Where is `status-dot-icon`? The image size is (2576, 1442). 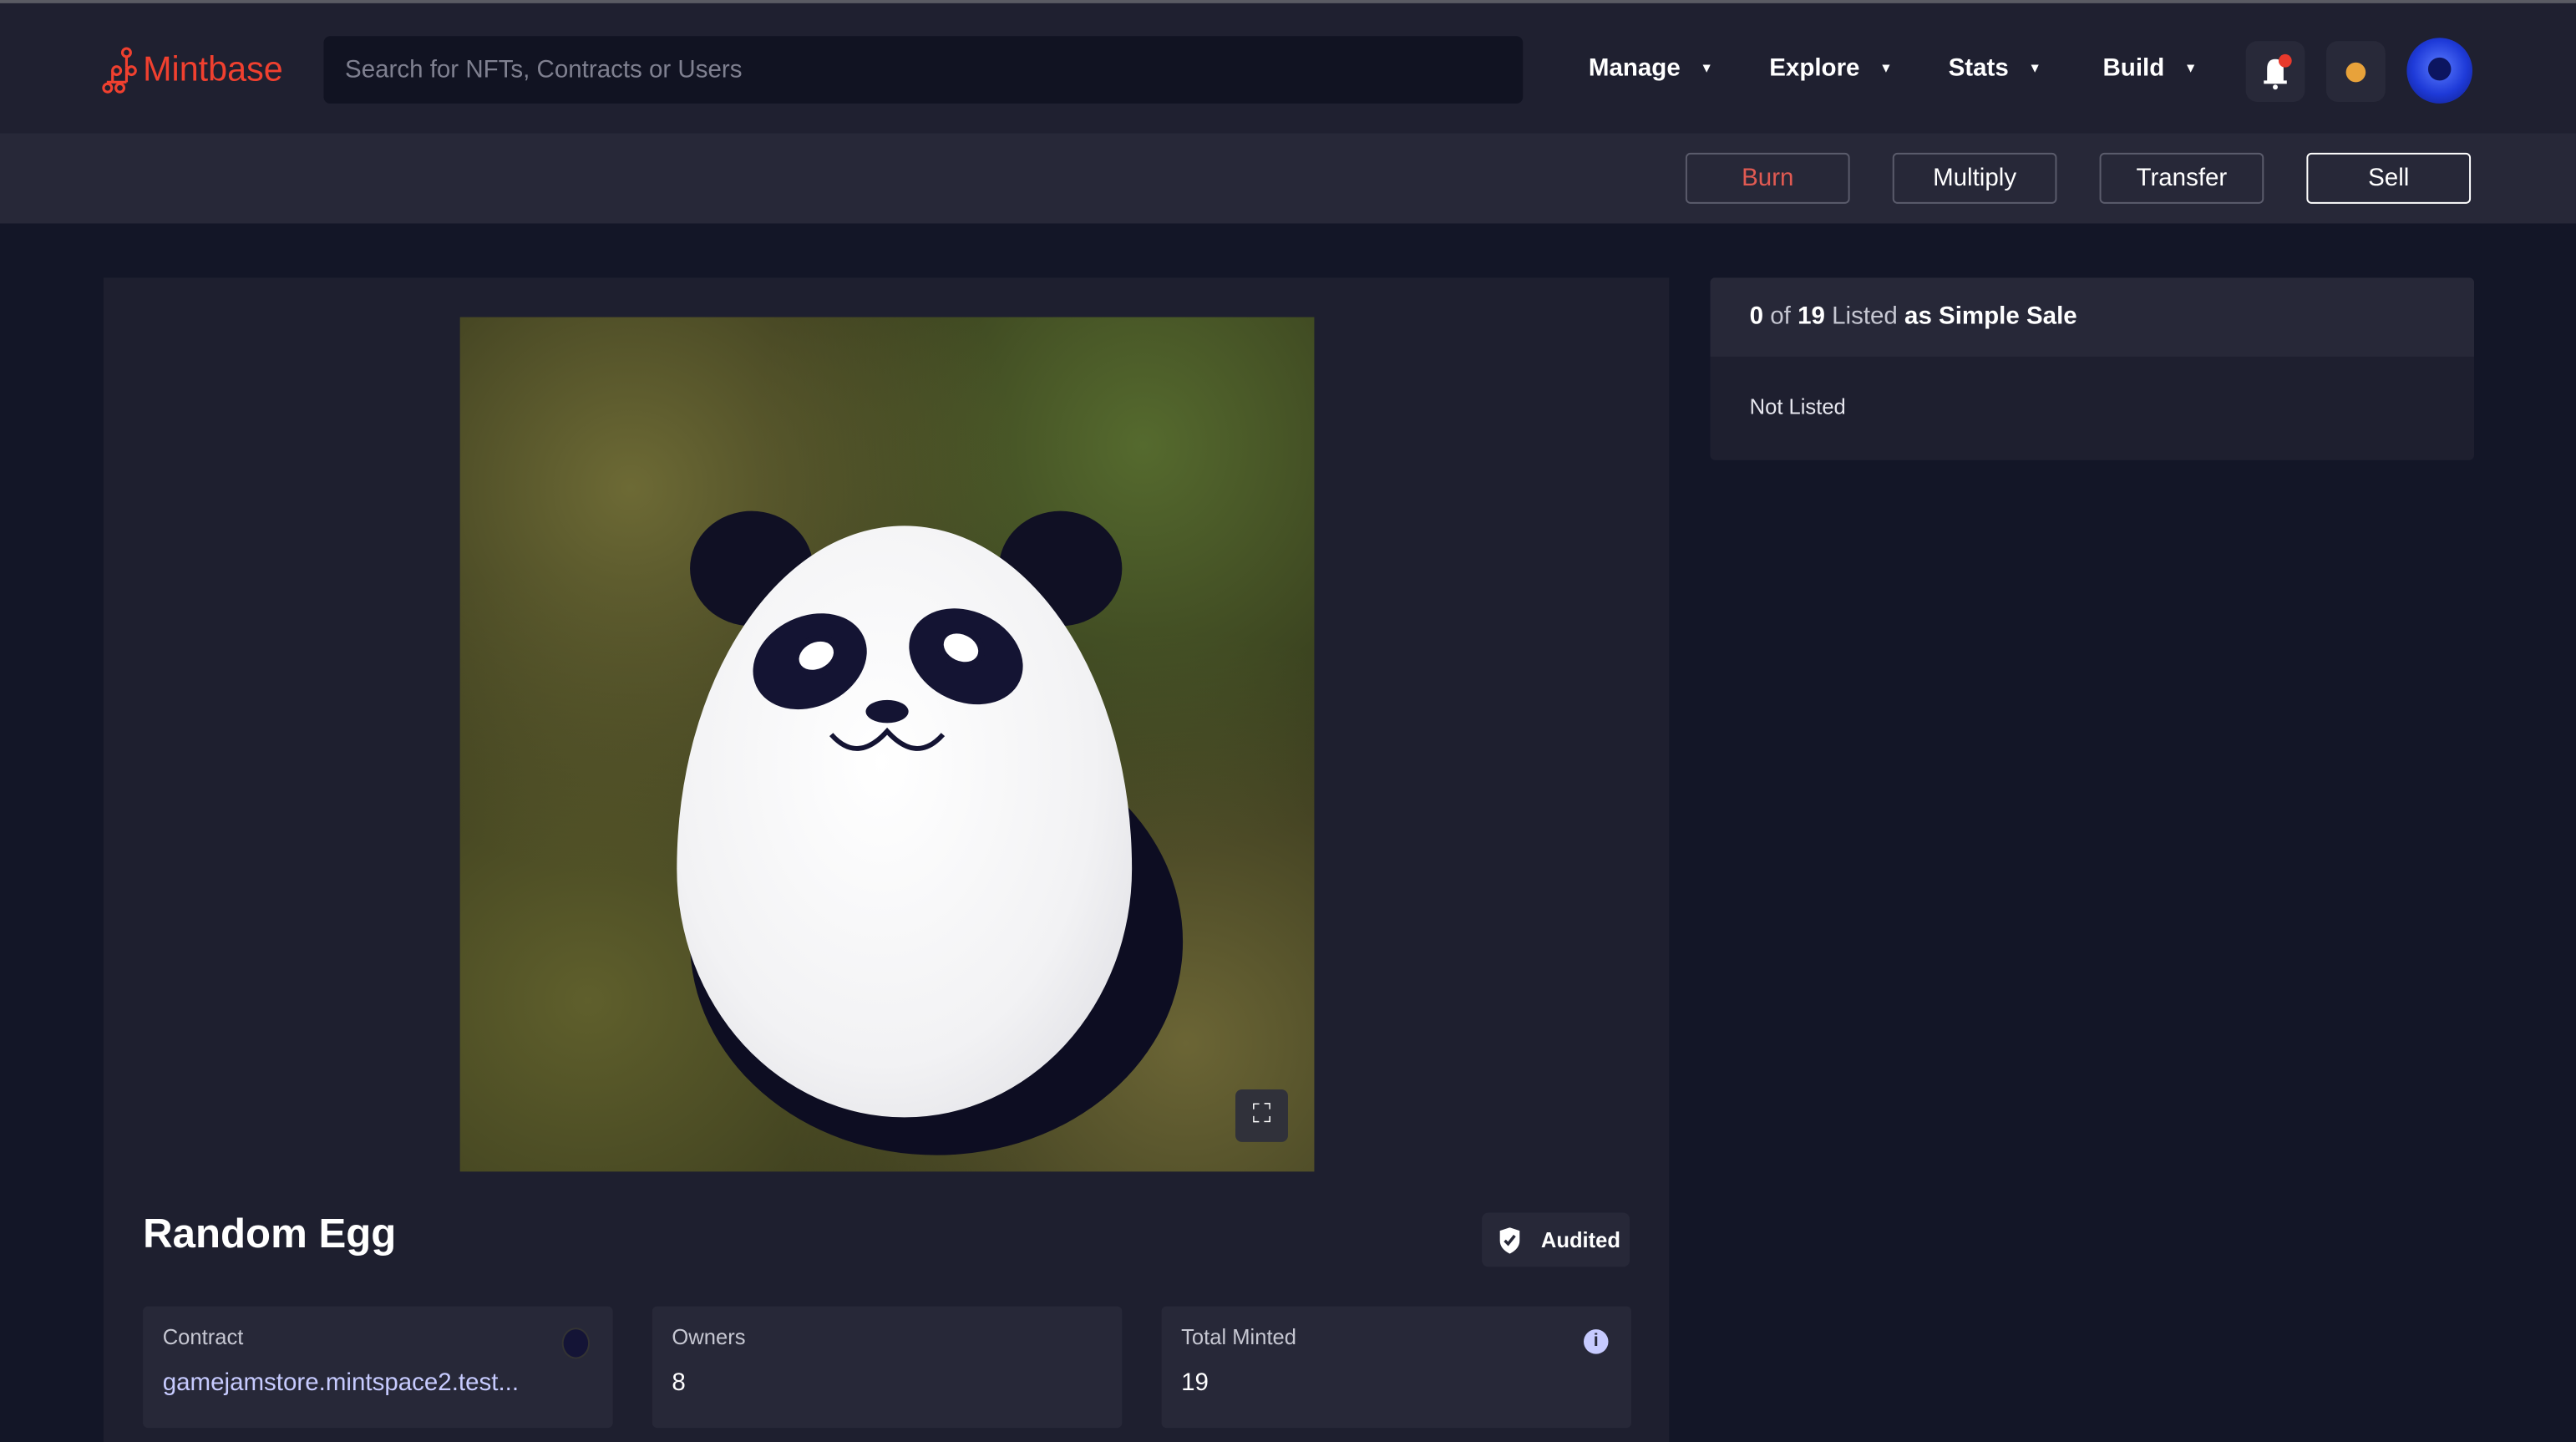 status-dot-icon is located at coordinates (2355, 72).